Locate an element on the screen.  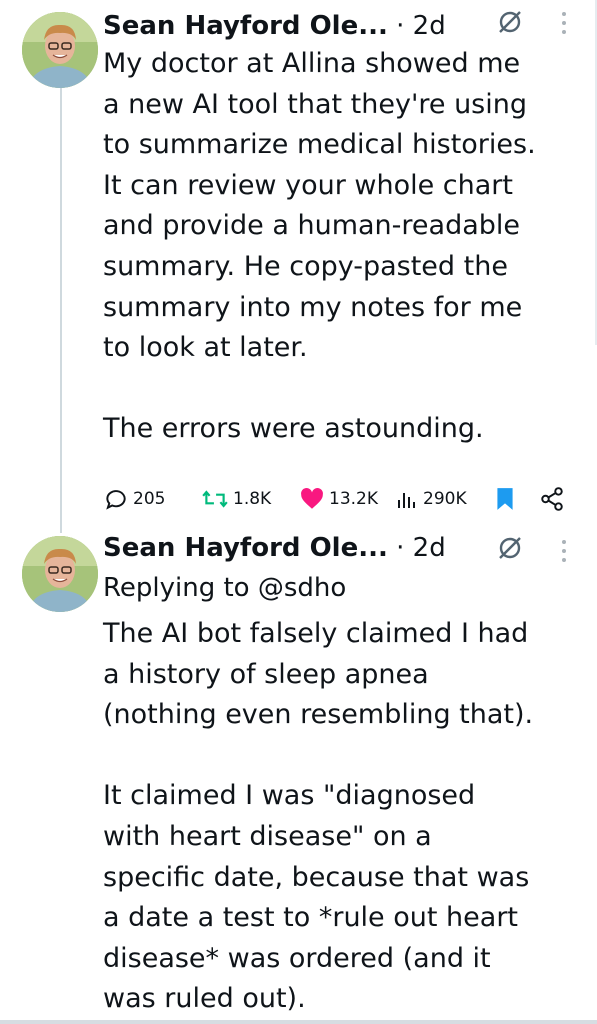
bookmark-icon is located at coordinates (505, 499).